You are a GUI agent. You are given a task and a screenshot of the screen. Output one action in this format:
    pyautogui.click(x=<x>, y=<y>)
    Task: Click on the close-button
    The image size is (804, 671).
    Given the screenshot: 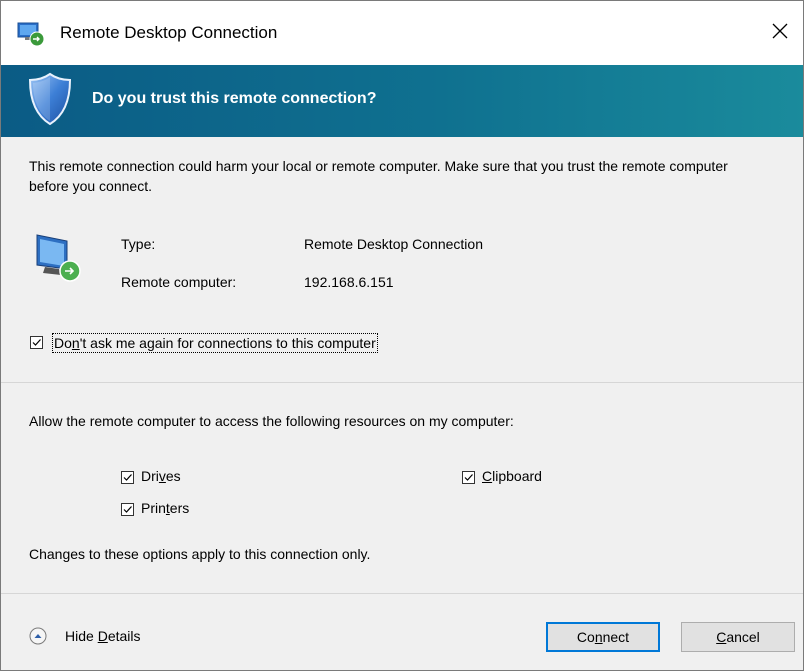 What is the action you would take?
    pyautogui.click(x=780, y=33)
    